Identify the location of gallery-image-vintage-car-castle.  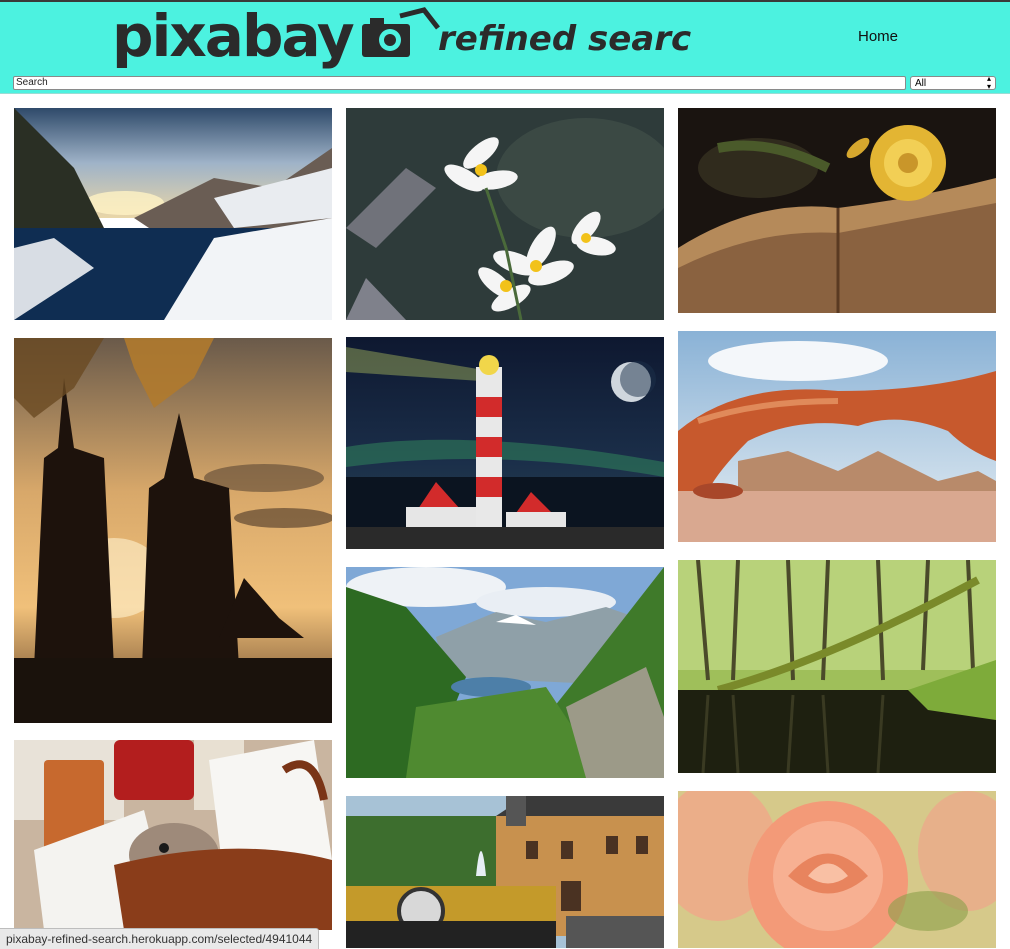
(505, 872).